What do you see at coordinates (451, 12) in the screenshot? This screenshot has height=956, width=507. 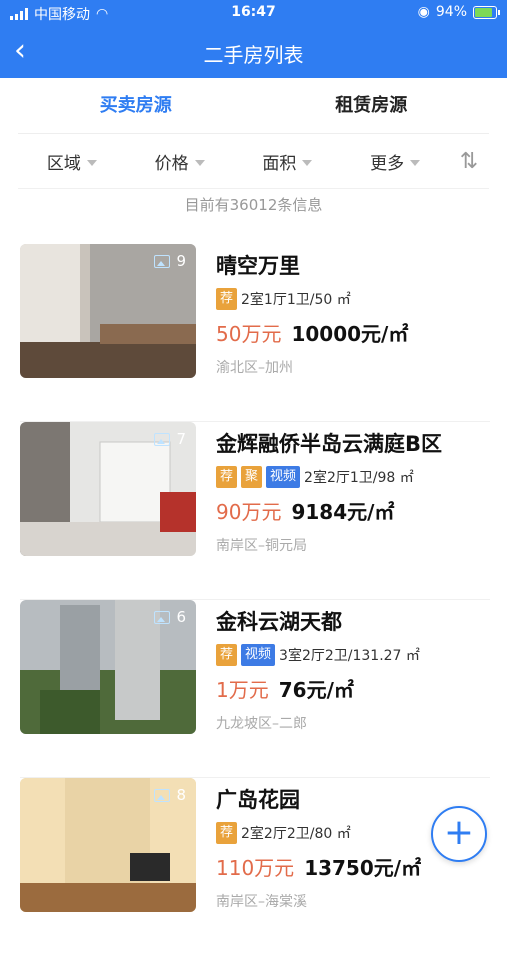 I see `battery-percent: 94%` at bounding box center [451, 12].